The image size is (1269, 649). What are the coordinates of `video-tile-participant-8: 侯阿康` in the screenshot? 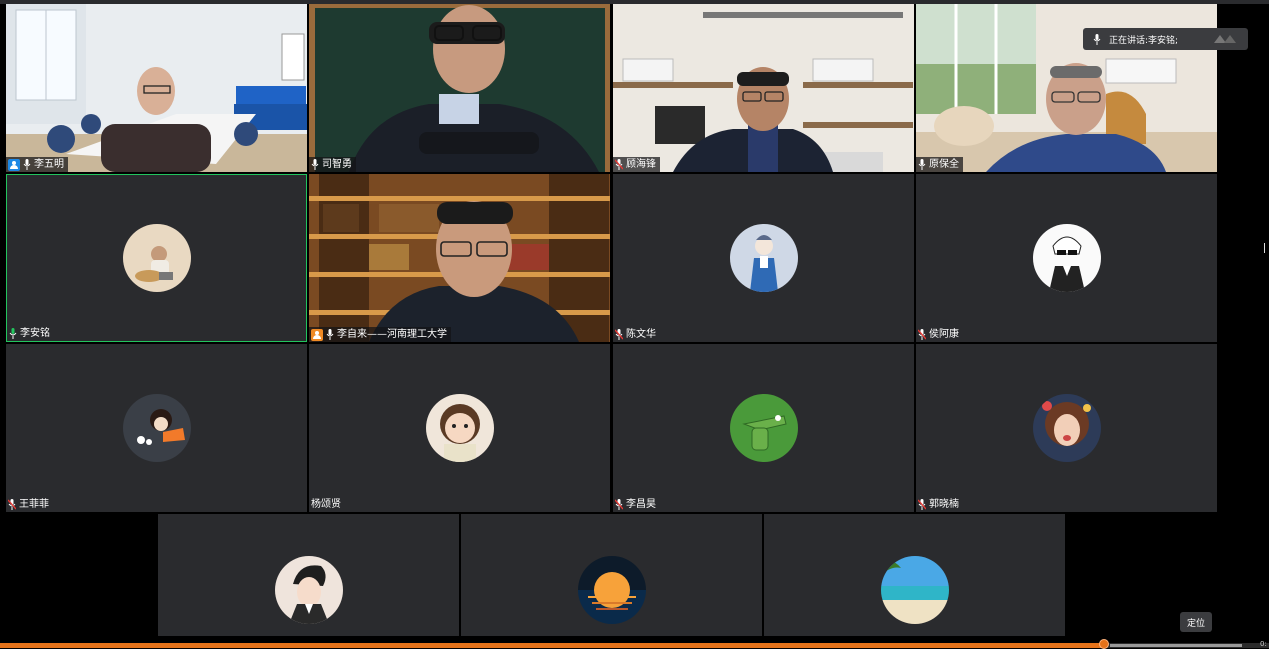 It's located at (1066, 258).